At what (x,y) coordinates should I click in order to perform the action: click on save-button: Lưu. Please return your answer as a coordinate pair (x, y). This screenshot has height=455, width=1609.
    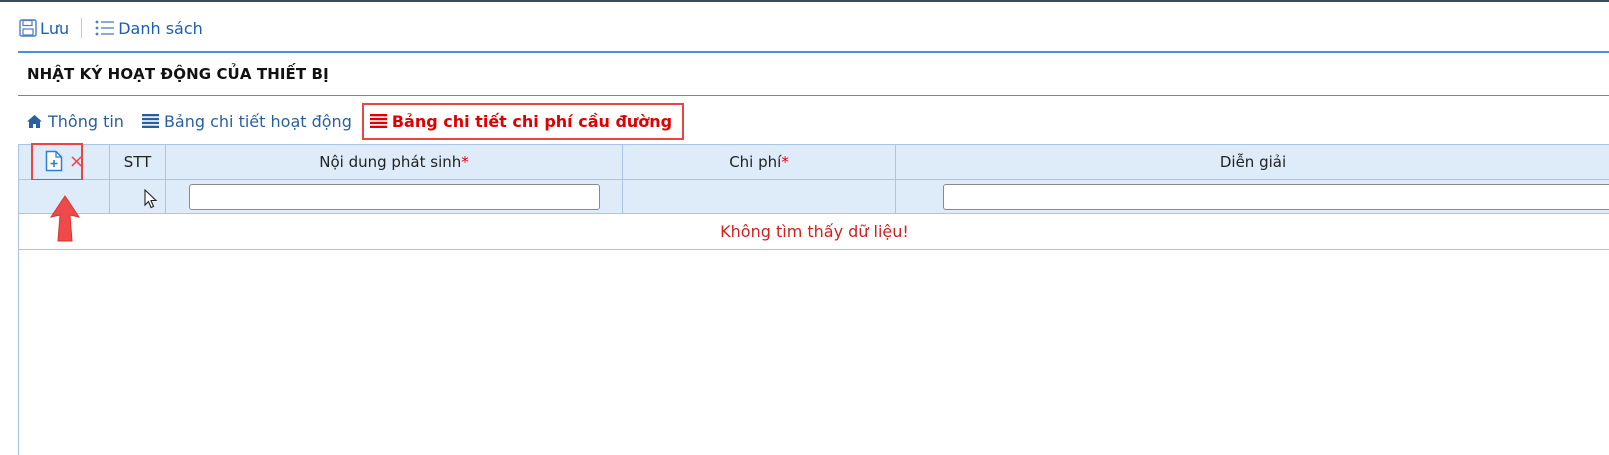
    Looking at the image, I should click on (43, 28).